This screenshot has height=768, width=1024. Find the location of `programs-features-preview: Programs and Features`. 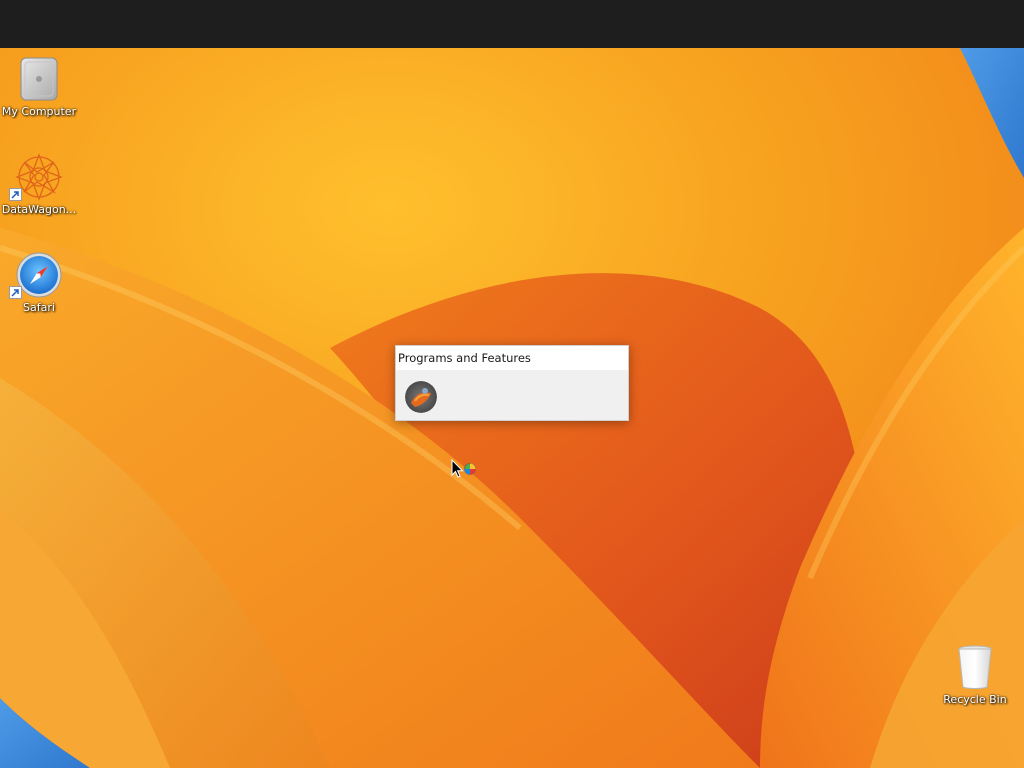

programs-features-preview: Programs and Features is located at coordinates (512, 383).